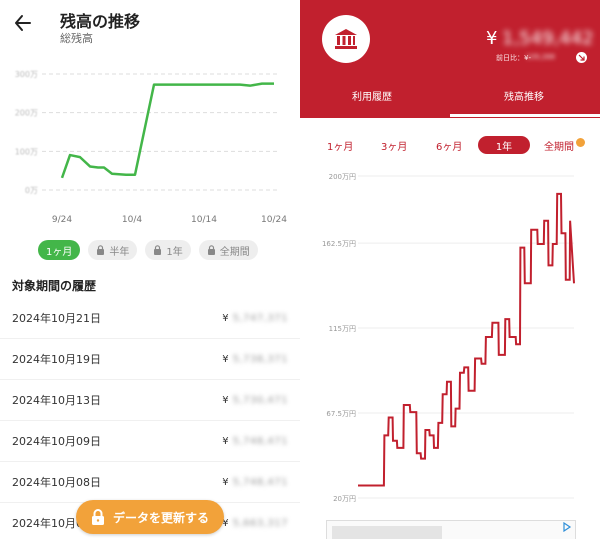 This screenshot has height=539, width=600. Describe the element at coordinates (580, 142) in the screenshot. I see `premium-crown-icon` at that location.